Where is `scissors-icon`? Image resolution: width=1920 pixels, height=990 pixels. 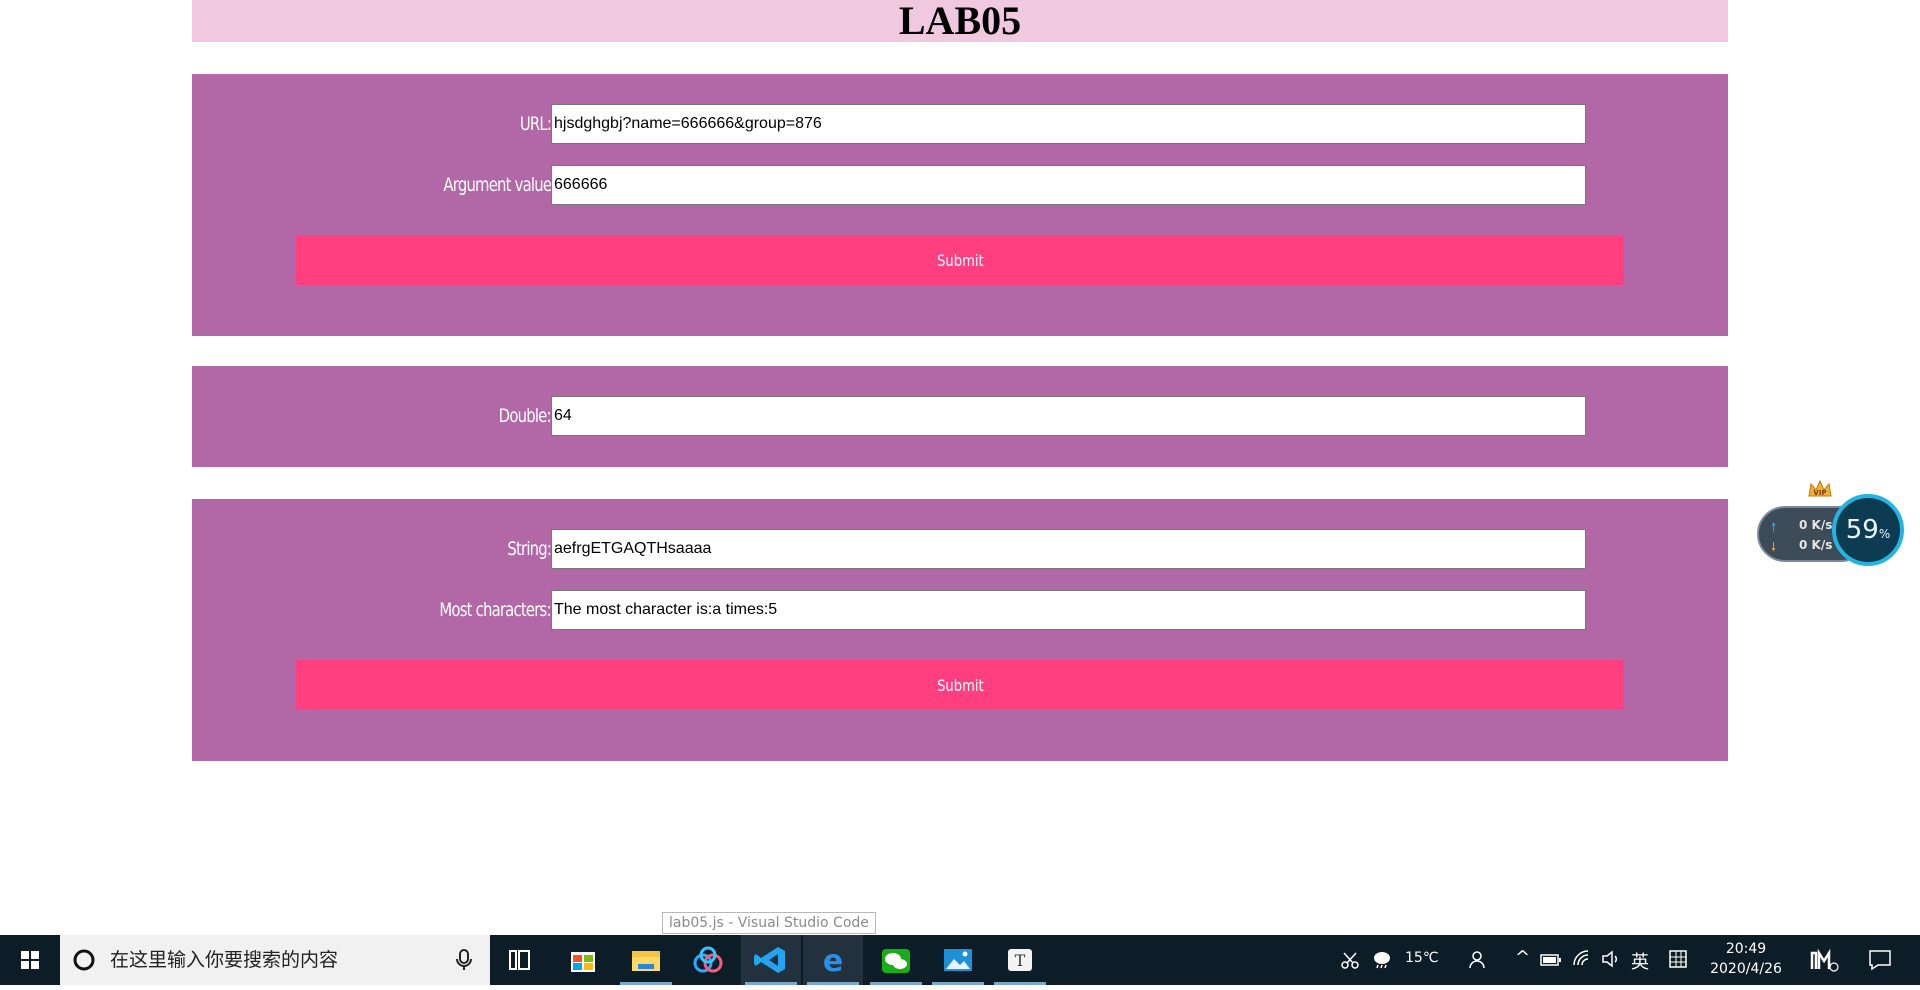
scissors-icon is located at coordinates (1350, 960).